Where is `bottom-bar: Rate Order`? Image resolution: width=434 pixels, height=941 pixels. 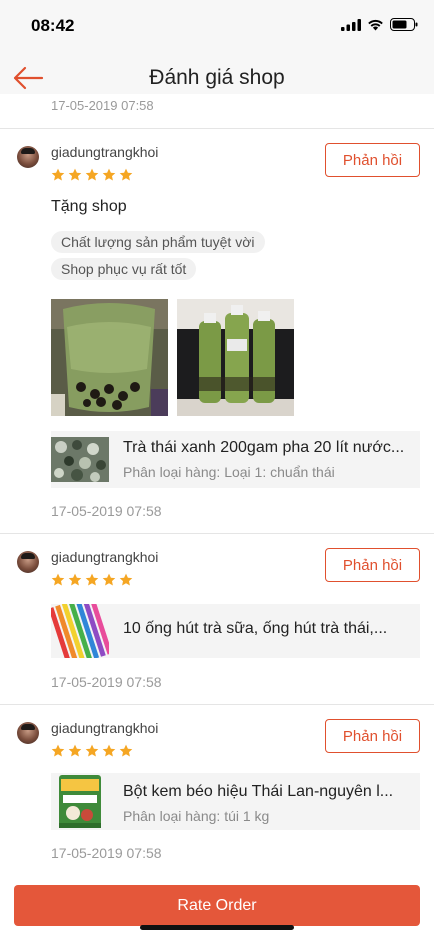 bottom-bar: Rate Order is located at coordinates (217, 905).